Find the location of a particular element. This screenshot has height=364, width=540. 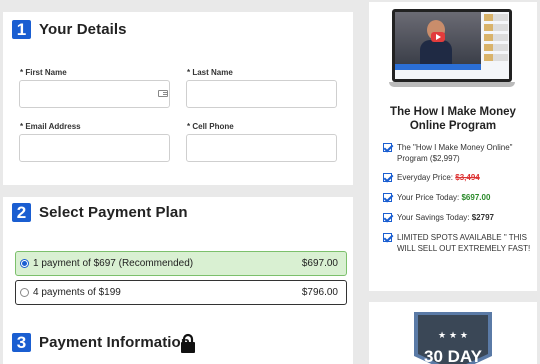

plan-price-1: $697.00 is located at coordinates (319, 263).